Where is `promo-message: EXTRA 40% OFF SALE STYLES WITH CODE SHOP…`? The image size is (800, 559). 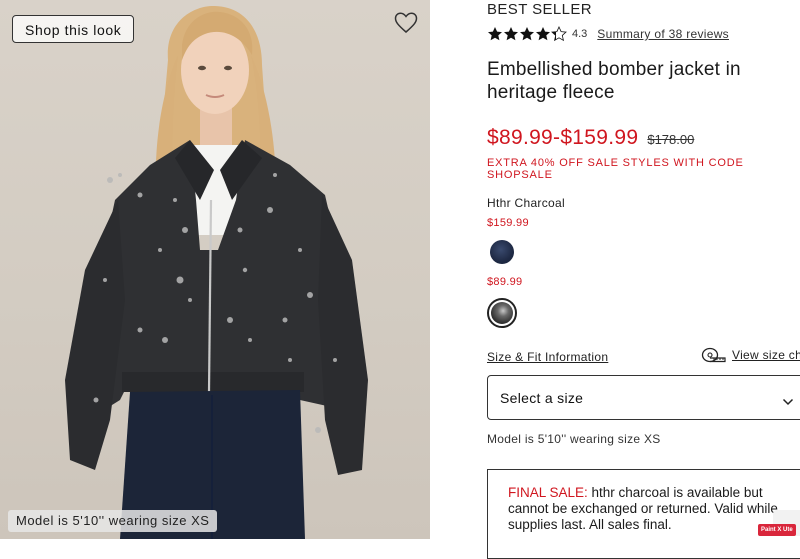
promo-message: EXTRA 40% OFF SALE STYLES WITH CODE SHOP… is located at coordinates (615, 169).